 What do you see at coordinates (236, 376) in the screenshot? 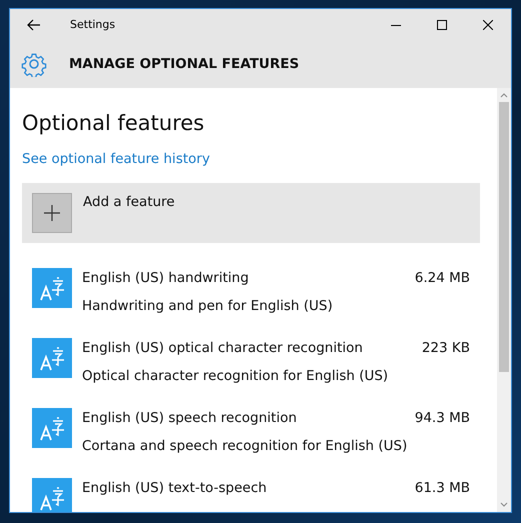
I see `feature-description: Optical character recognition for English (US)` at bounding box center [236, 376].